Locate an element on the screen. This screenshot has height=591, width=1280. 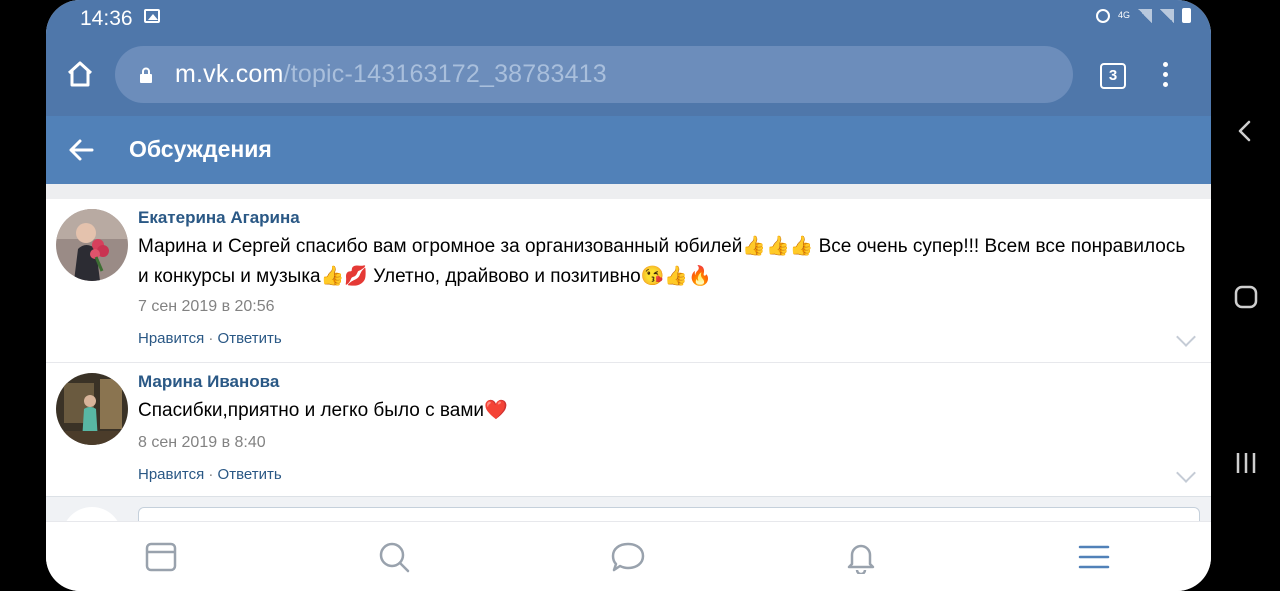
comment-date: 7 сен 2019 в 20:56 is located at coordinates (206, 307).